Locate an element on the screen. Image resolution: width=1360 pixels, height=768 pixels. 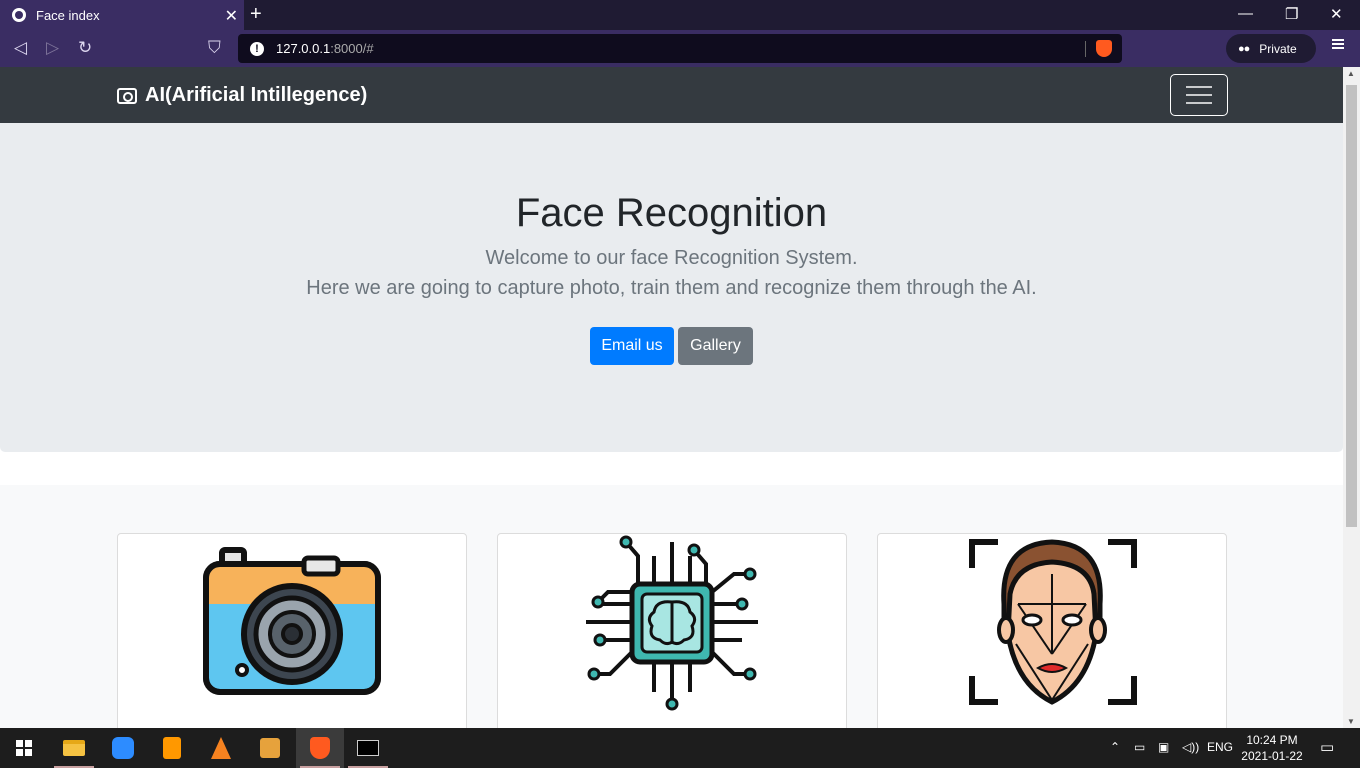
media-player-icon is located at coordinates (270, 748).